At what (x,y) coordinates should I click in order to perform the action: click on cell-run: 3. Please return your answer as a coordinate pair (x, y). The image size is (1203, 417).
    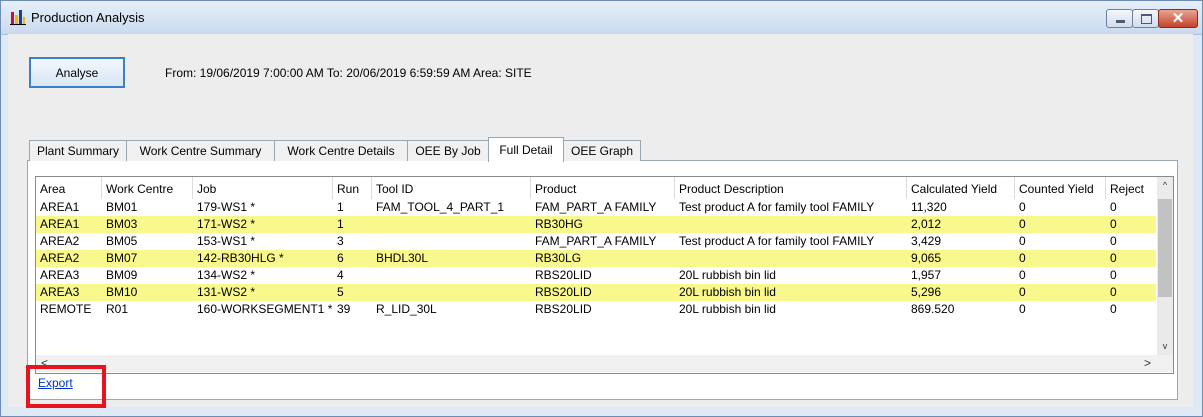
    Looking at the image, I should click on (340, 241).